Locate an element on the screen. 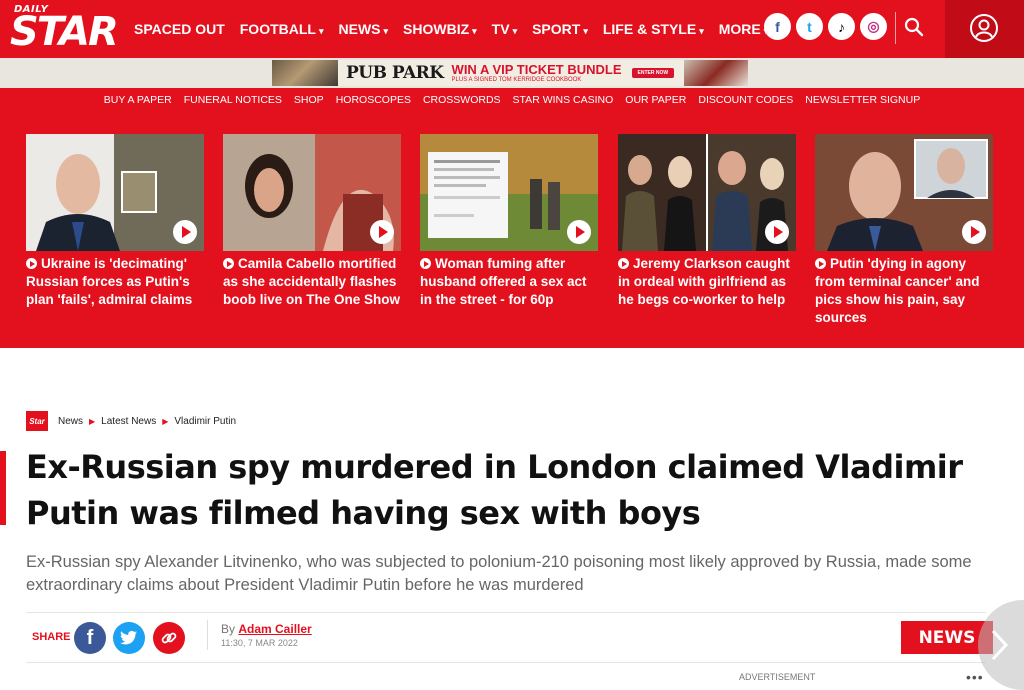 This screenshot has width=1024, height=690. nav-item-more: MORE▾ is located at coordinates (744, 29).